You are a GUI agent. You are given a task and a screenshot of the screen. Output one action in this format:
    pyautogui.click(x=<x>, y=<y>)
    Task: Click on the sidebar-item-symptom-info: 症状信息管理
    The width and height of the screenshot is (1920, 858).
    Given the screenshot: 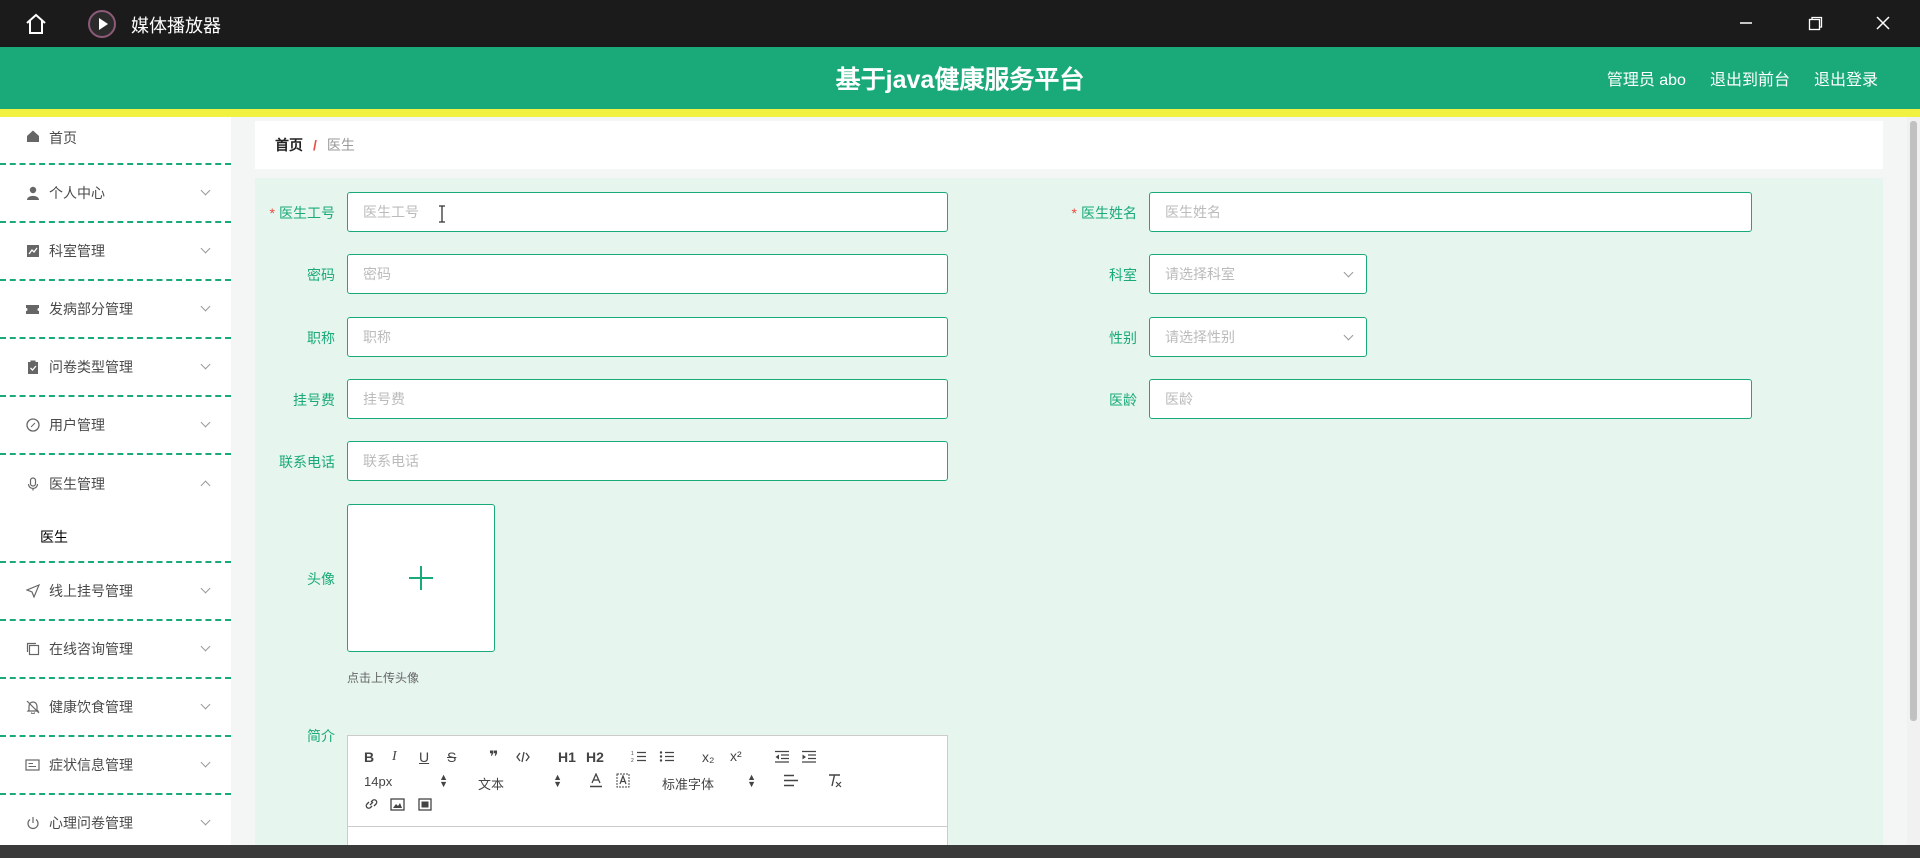 What is the action you would take?
    pyautogui.click(x=115, y=766)
    